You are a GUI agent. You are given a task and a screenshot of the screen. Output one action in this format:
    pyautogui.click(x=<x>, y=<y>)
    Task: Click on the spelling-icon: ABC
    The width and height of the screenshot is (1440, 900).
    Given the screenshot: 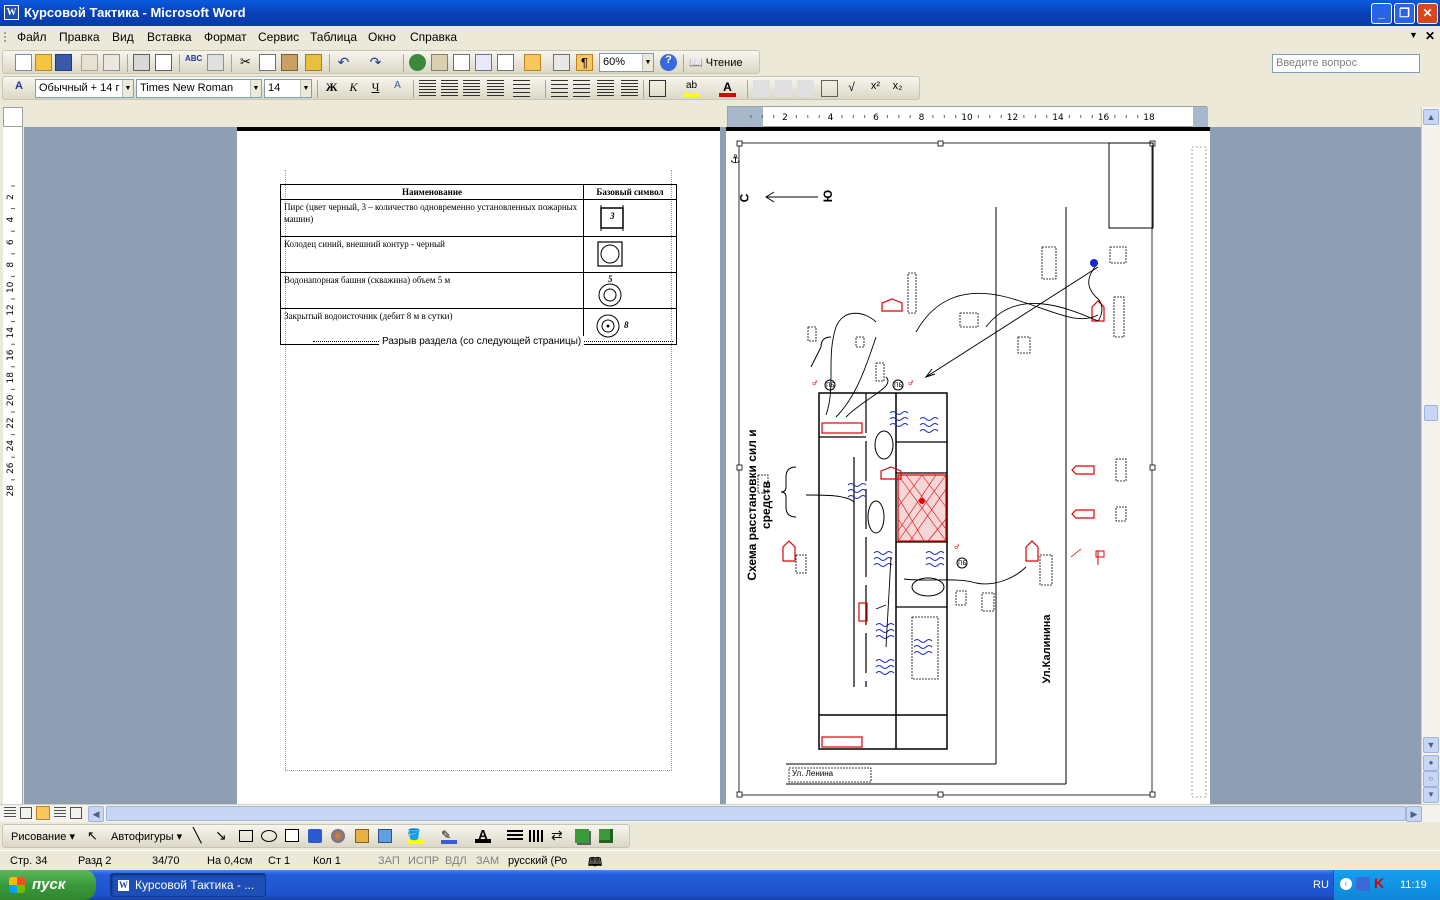 What is the action you would take?
    pyautogui.click(x=193, y=62)
    